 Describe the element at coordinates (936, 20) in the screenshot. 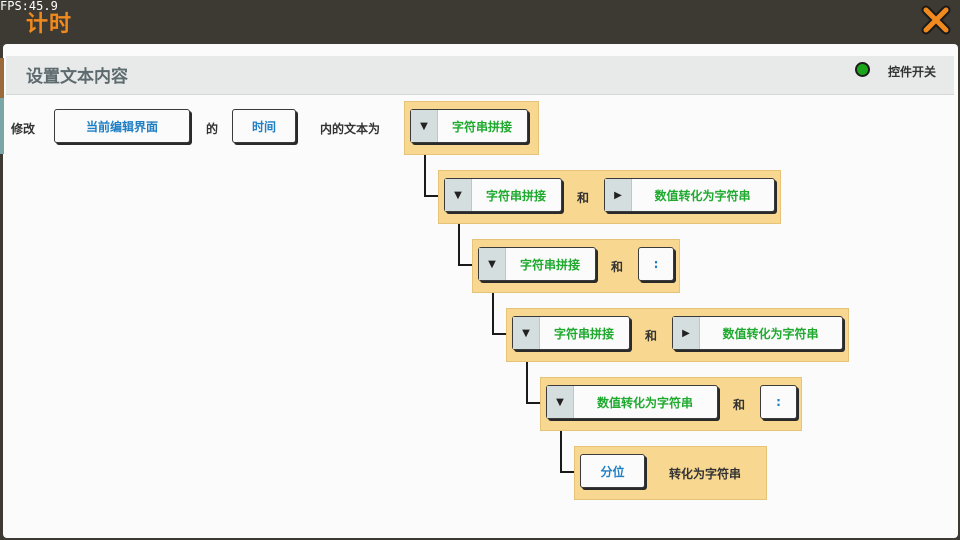

I see `close-icon` at that location.